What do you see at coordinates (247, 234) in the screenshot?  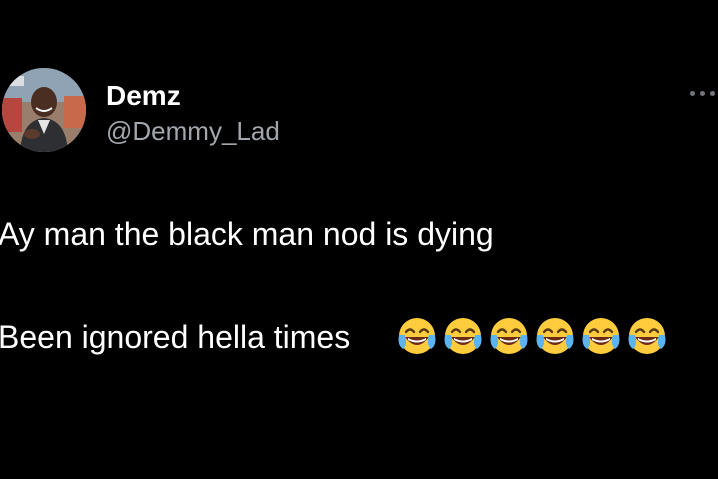 I see `tweet-text-line-1: Ay man the black man nod is dying` at bounding box center [247, 234].